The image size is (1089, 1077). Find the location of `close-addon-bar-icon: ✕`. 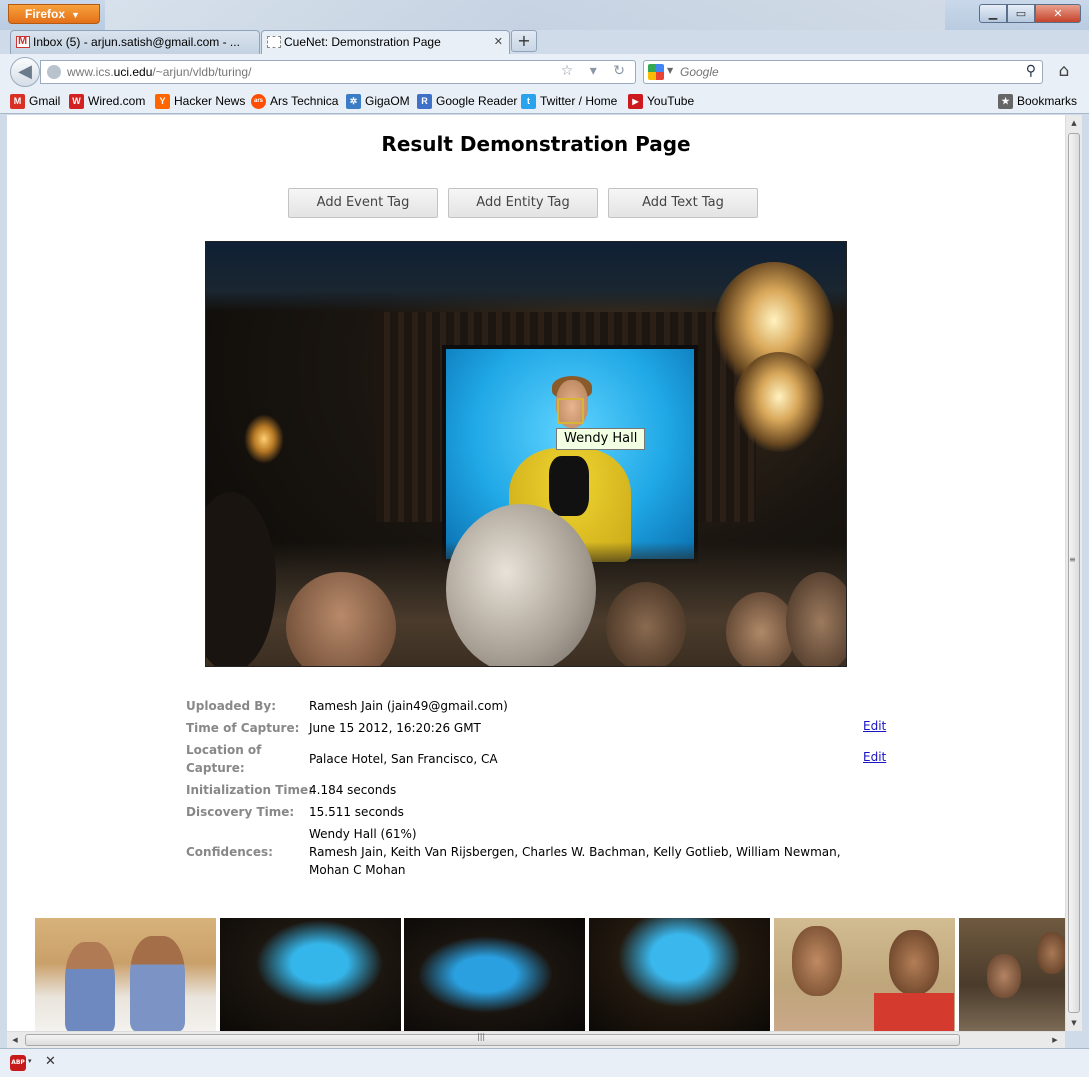

close-addon-bar-icon: ✕ is located at coordinates (50, 1061).